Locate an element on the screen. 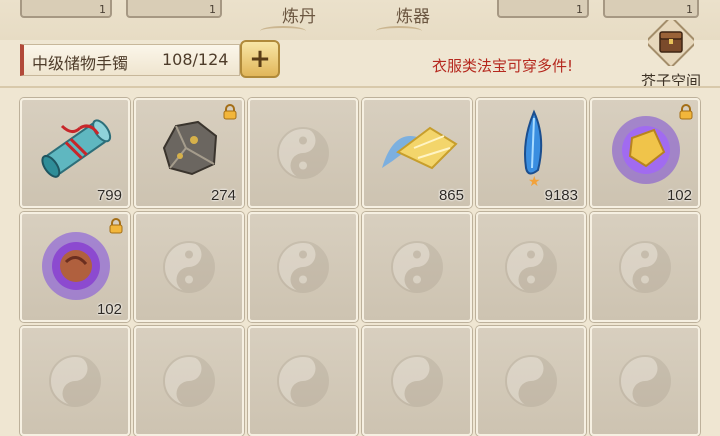 This screenshot has height=436, width=720. bag-name: 中级储物手镯 is located at coordinates (80, 63).